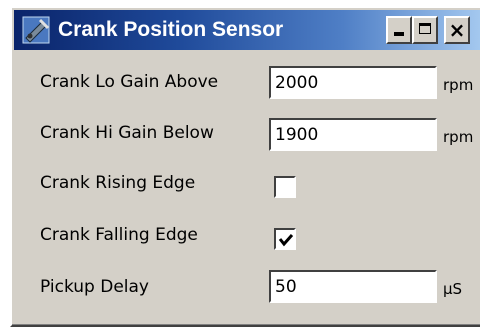 This screenshot has height=331, width=480. I want to click on close-icon: ×, so click(457, 30).